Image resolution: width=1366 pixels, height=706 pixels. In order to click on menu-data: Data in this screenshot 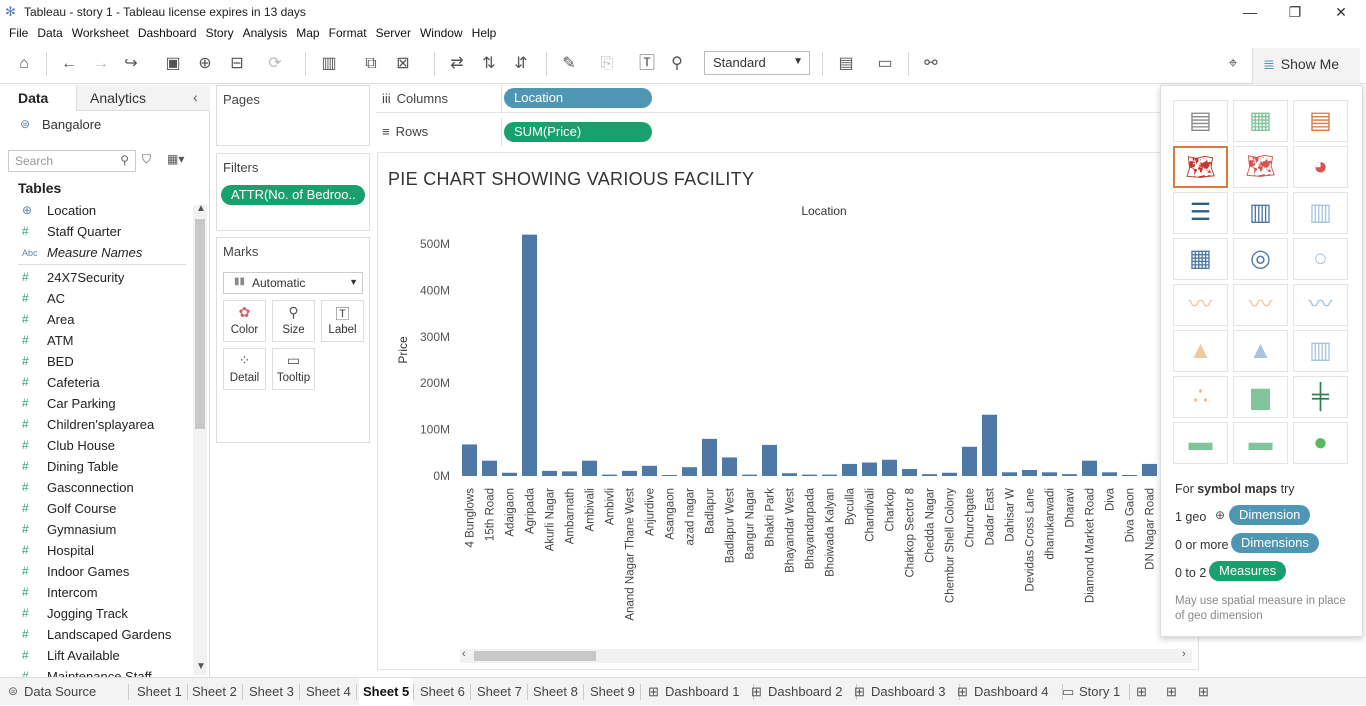, I will do `click(49, 32)`.